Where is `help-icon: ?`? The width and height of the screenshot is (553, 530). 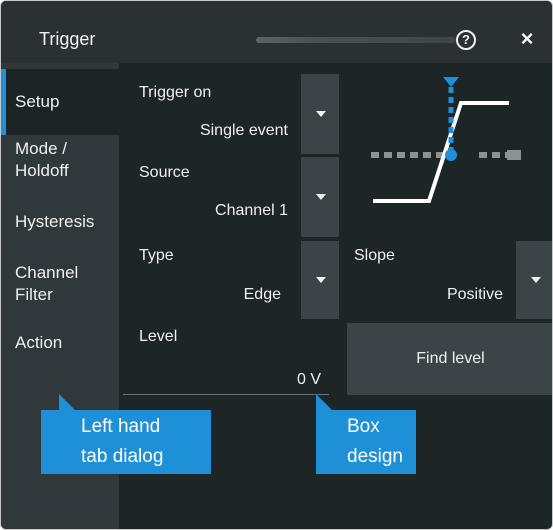
help-icon: ? is located at coordinates (466, 40).